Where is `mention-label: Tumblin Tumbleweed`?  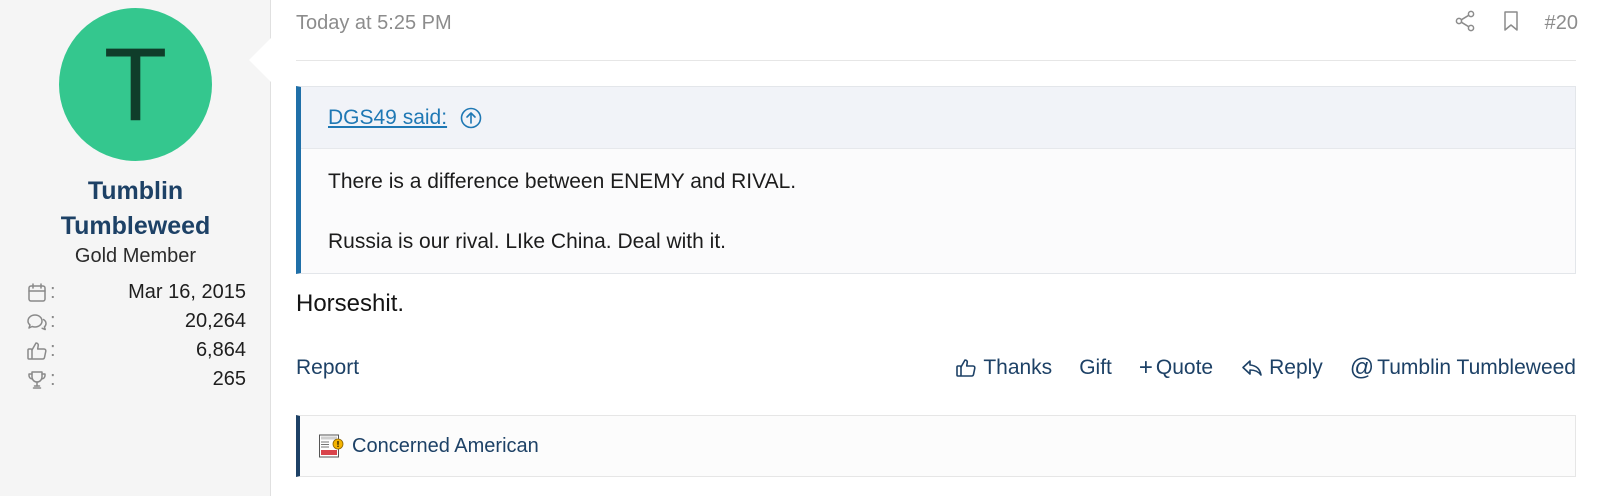
mention-label: Tumblin Tumbleweed is located at coordinates (1476, 367).